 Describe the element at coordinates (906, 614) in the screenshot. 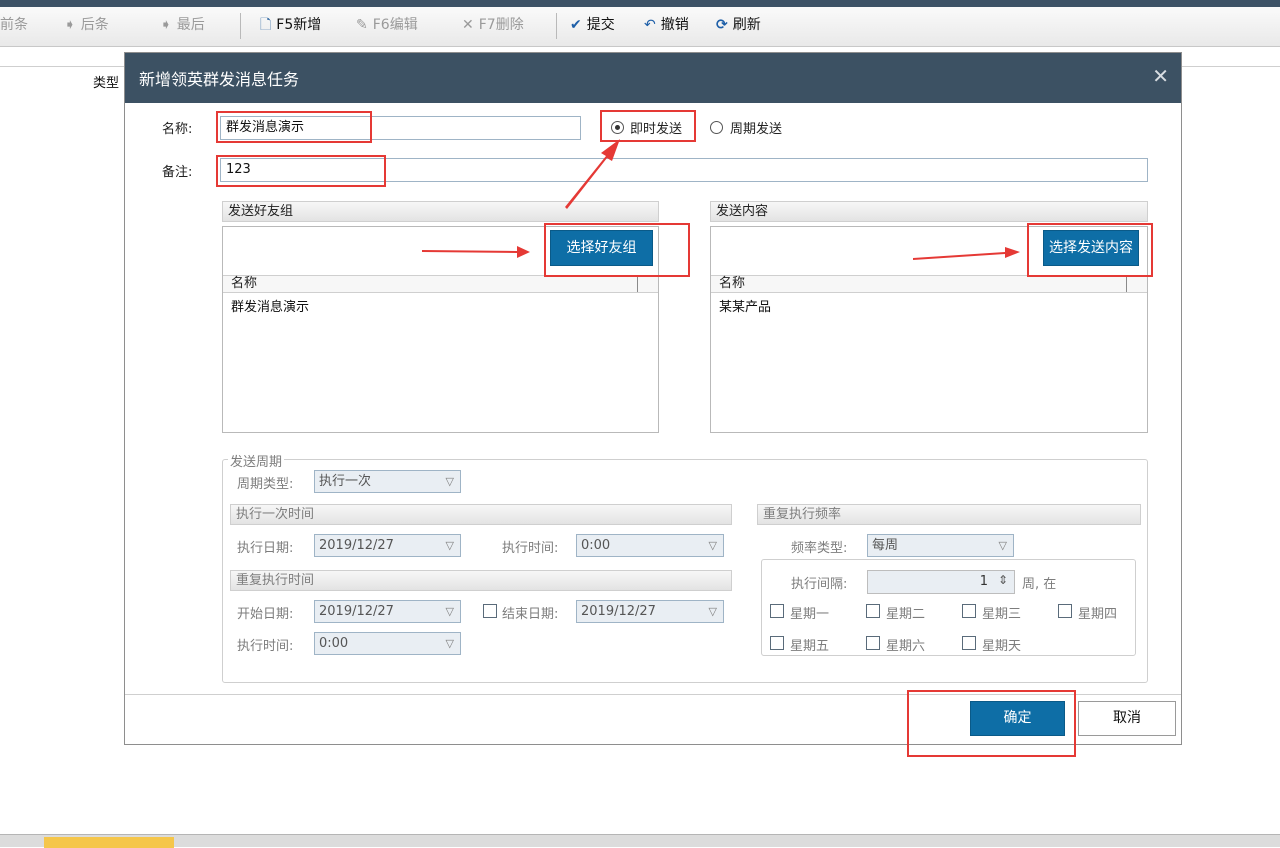

I see `weekday-label-tue: 星期二` at that location.